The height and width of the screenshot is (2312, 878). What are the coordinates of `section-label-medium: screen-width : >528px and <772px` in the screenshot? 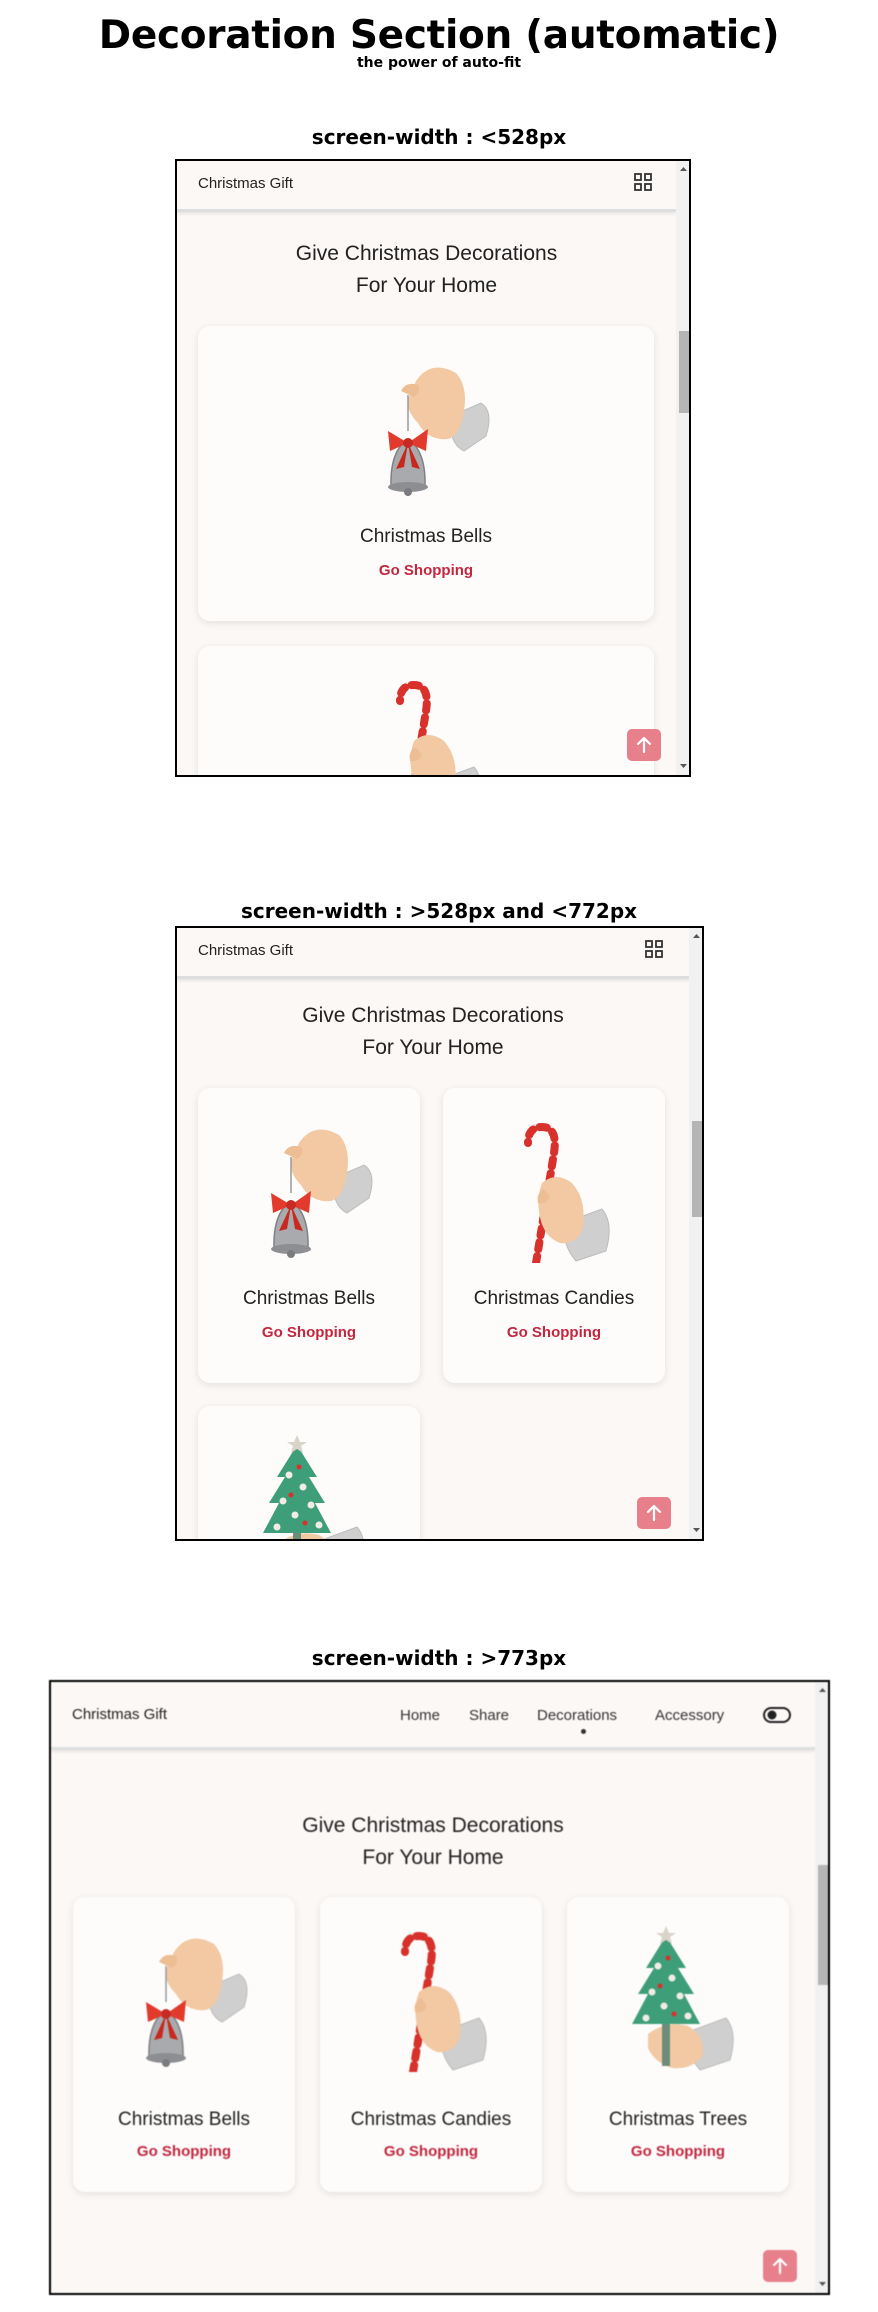 It's located at (439, 911).